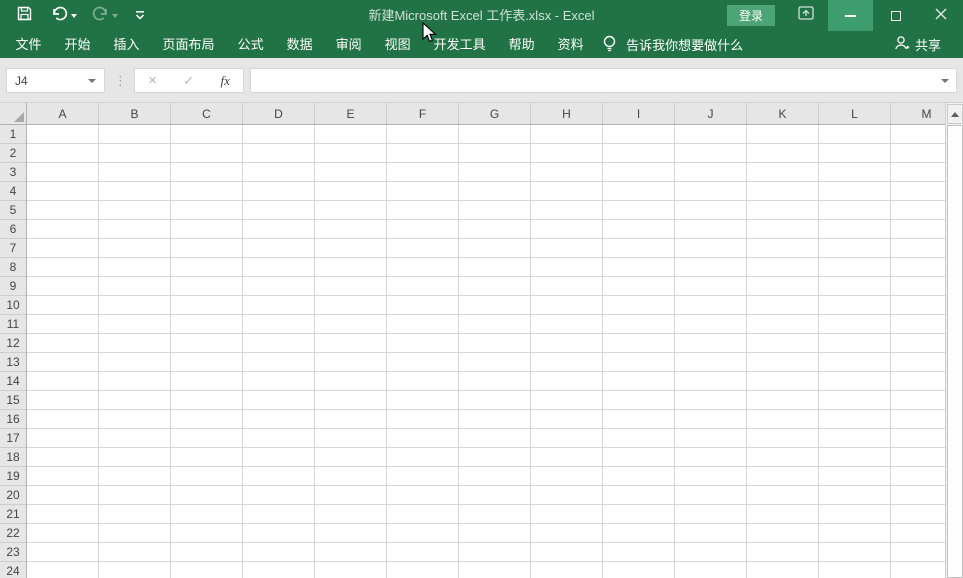  Describe the element at coordinates (13, 570) in the screenshot. I see `row-header-24: 24` at that location.